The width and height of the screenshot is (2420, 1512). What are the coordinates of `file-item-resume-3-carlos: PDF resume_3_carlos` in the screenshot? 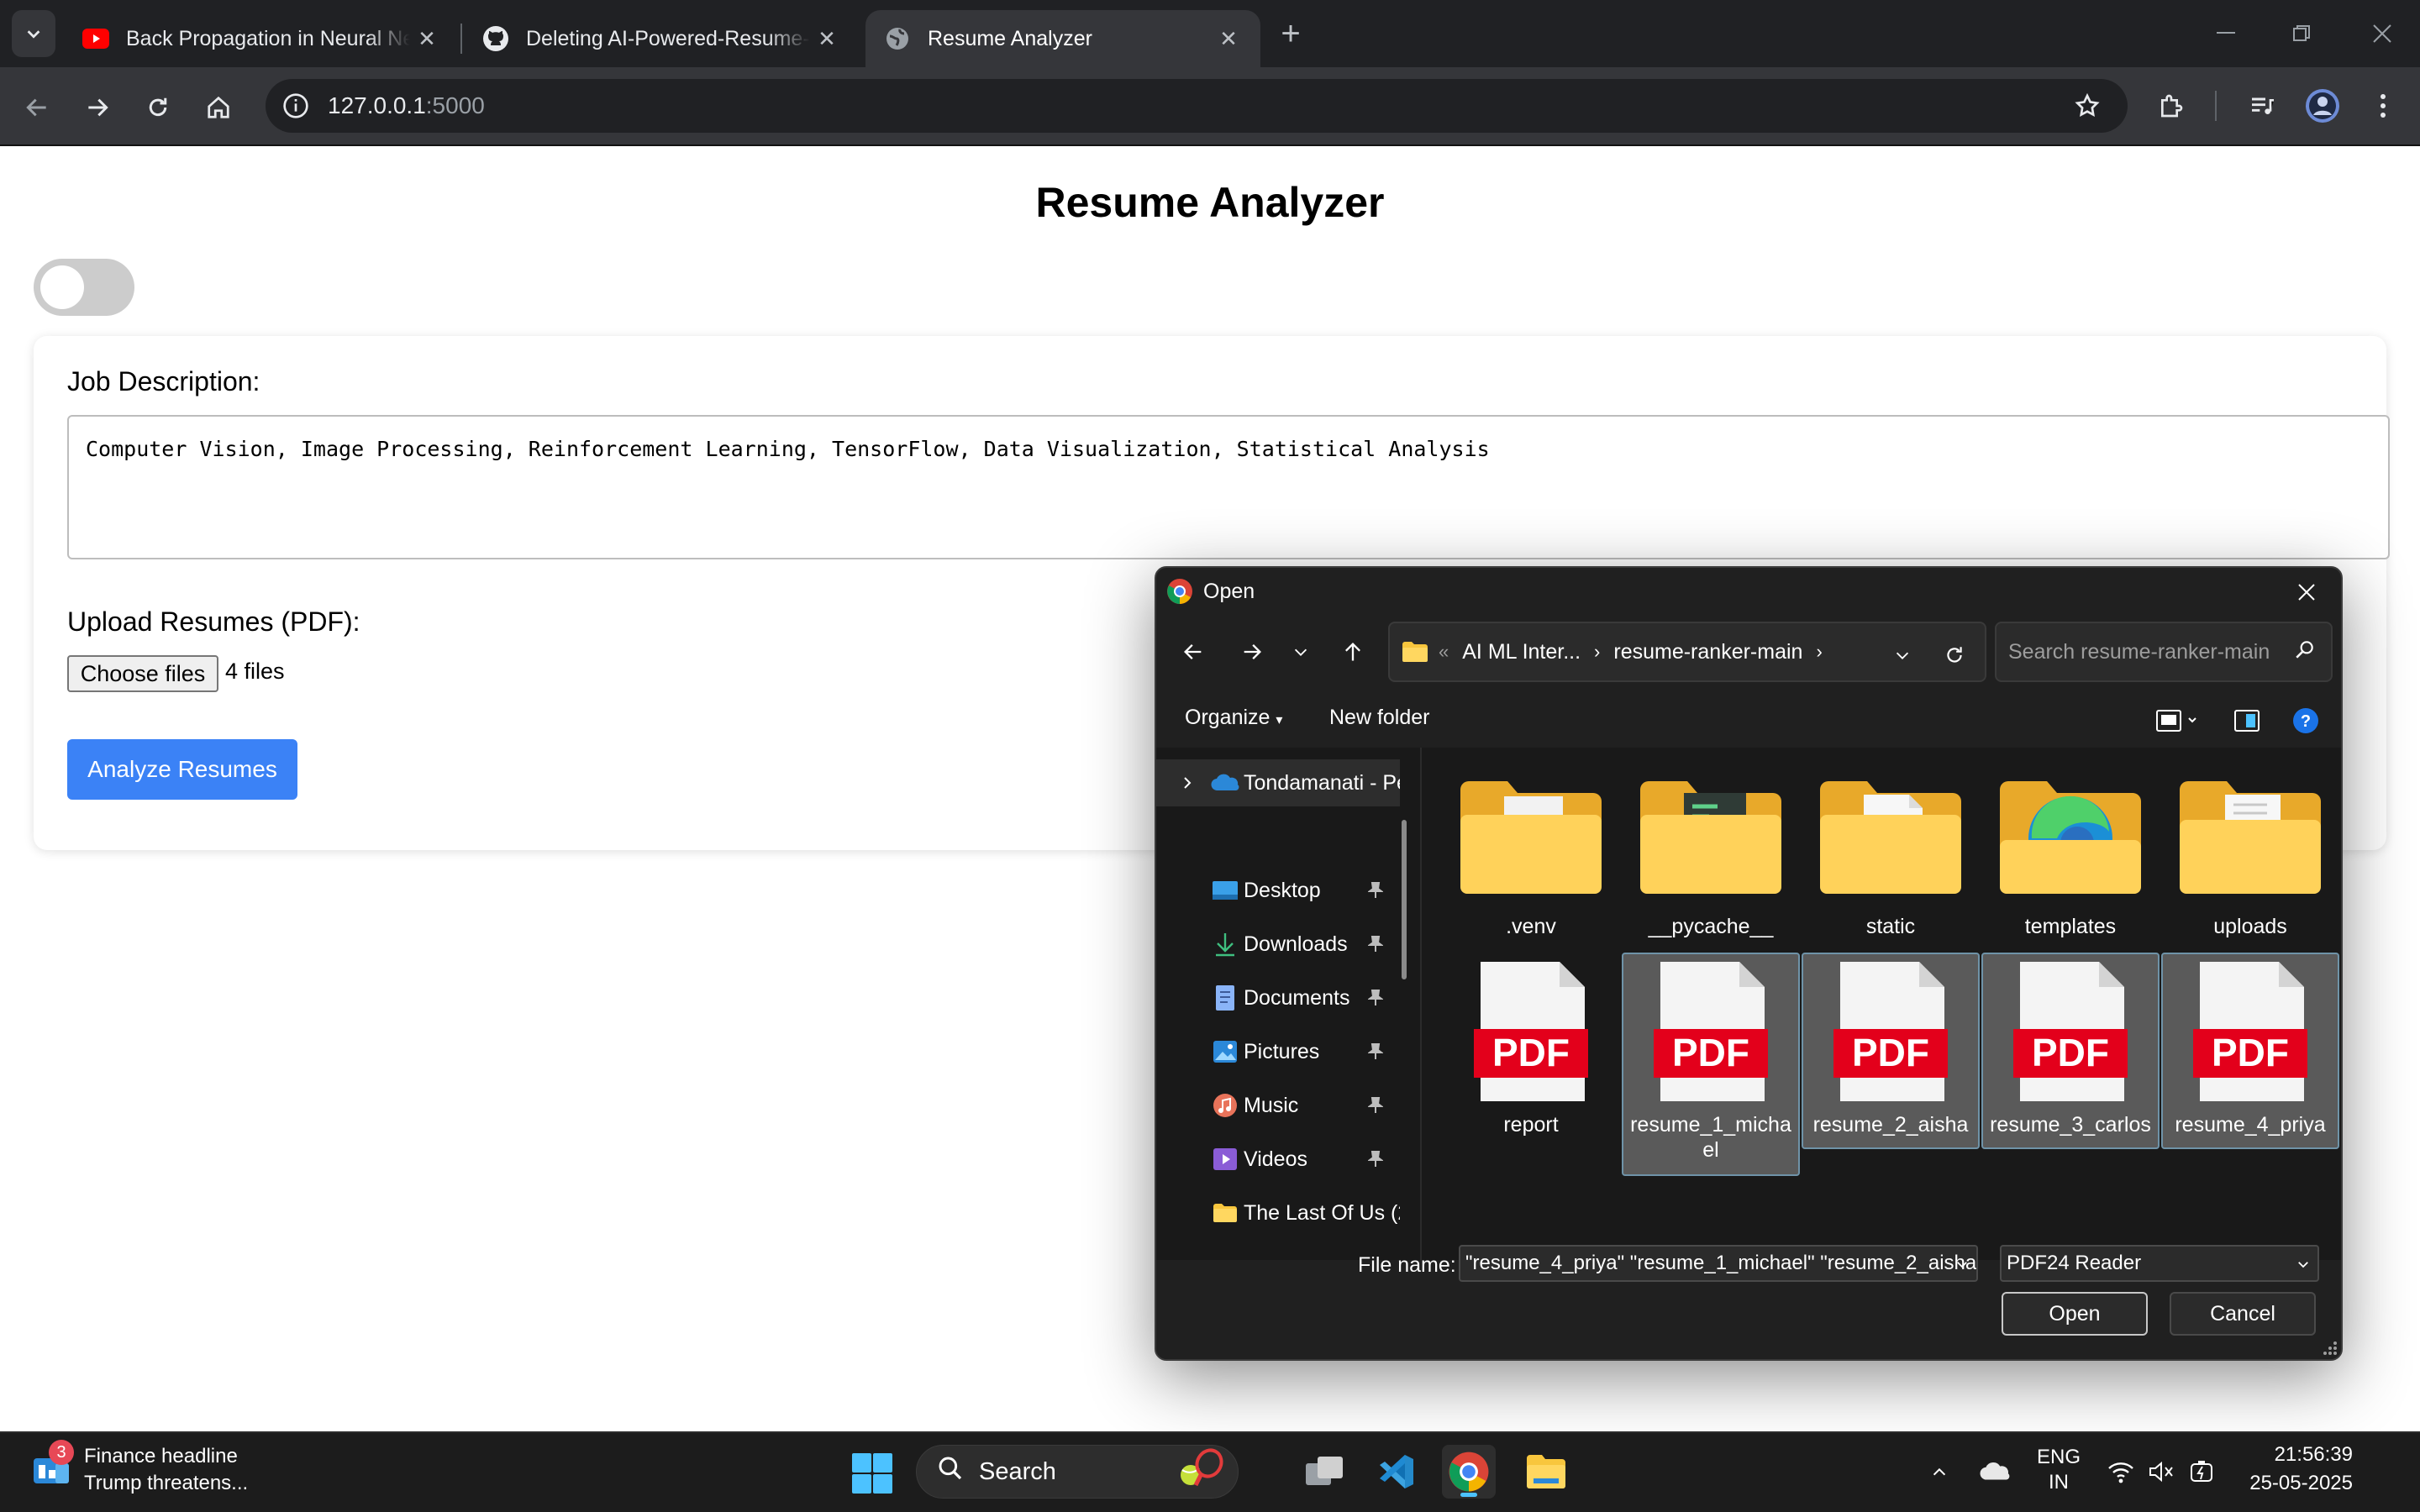 It's located at (2070, 1051).